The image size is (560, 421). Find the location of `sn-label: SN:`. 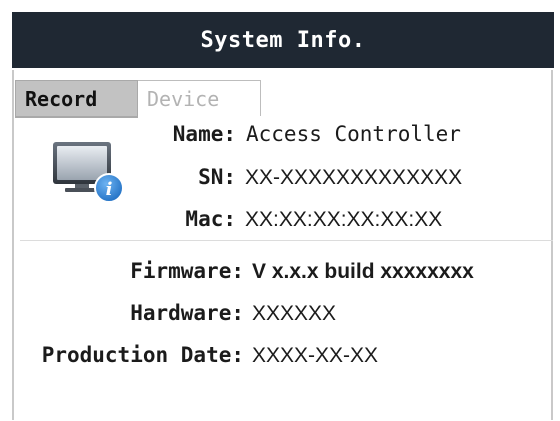

sn-label: SN: is located at coordinates (217, 177).